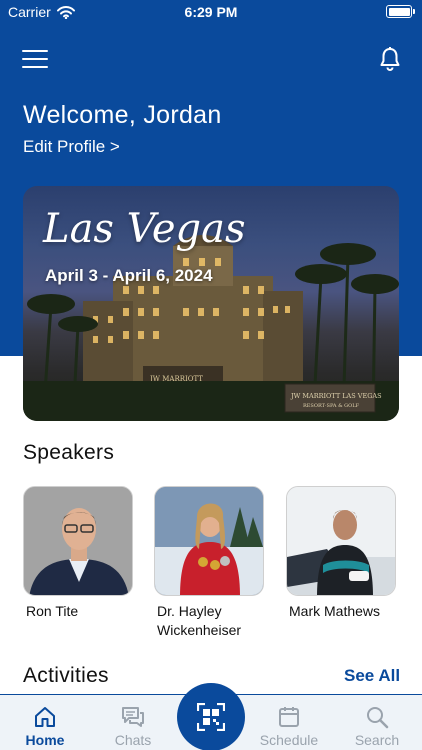 This screenshot has height=750, width=422. Describe the element at coordinates (289, 740) in the screenshot. I see `tab-schedule-label: Schedule` at that location.